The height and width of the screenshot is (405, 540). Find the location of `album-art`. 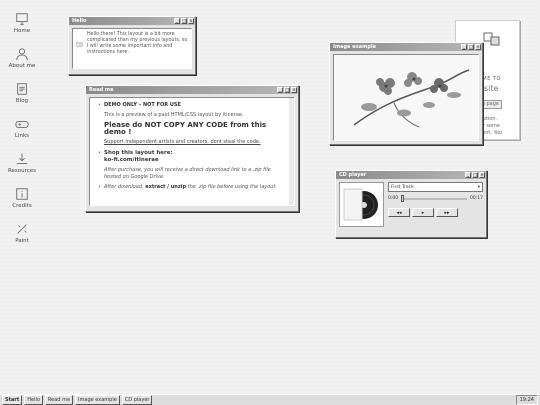

album-art is located at coordinates (361, 204).